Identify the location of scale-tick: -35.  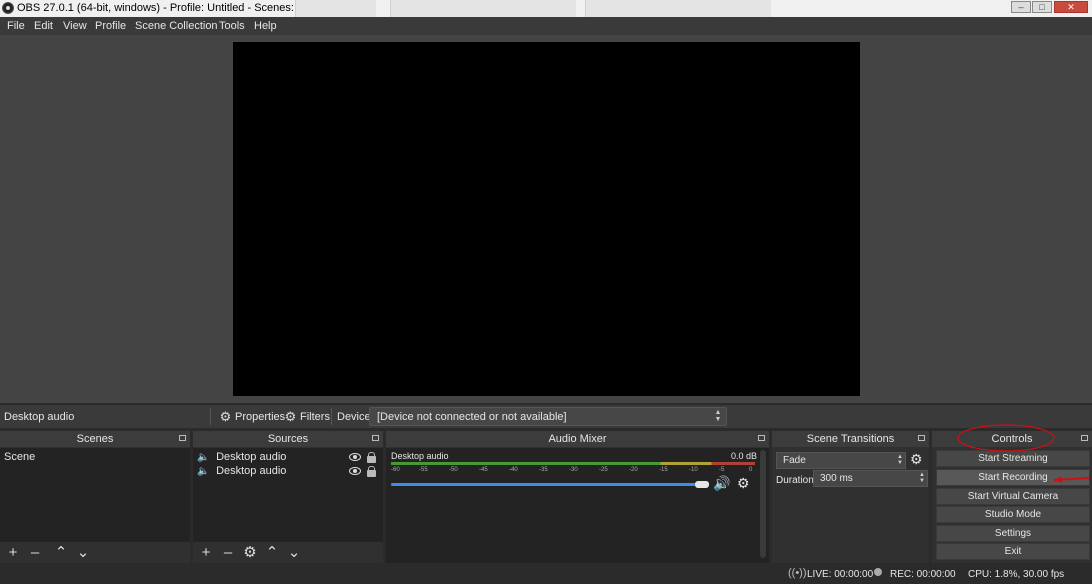
(543, 470).